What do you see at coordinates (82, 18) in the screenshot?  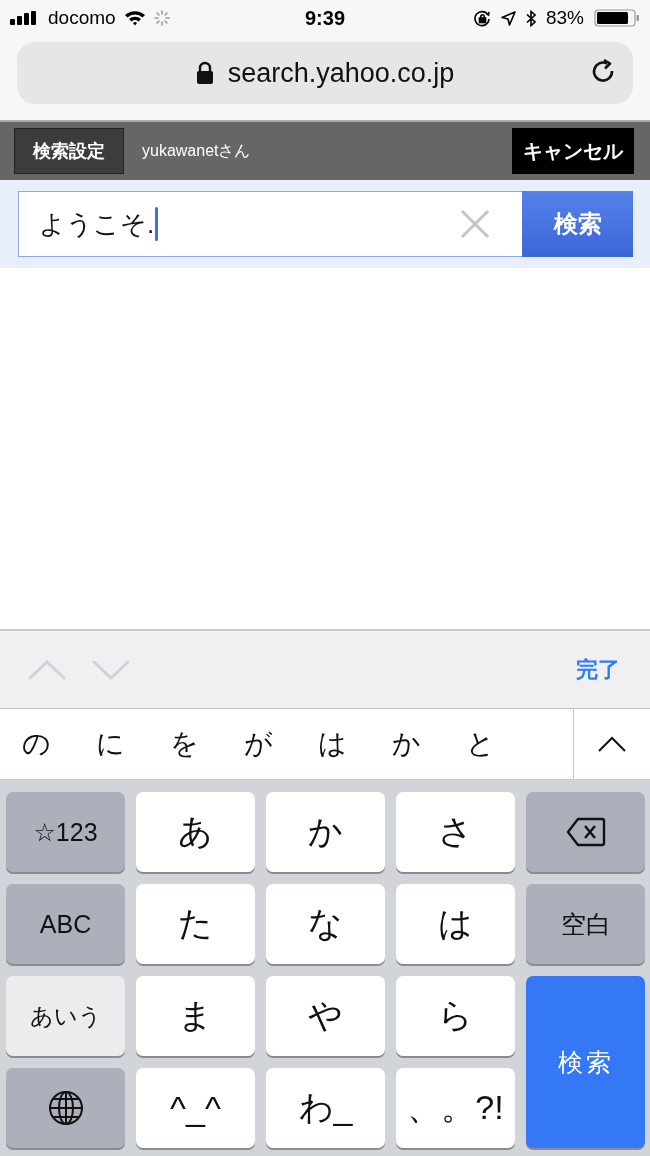 I see `carrier-name: docomo` at bounding box center [82, 18].